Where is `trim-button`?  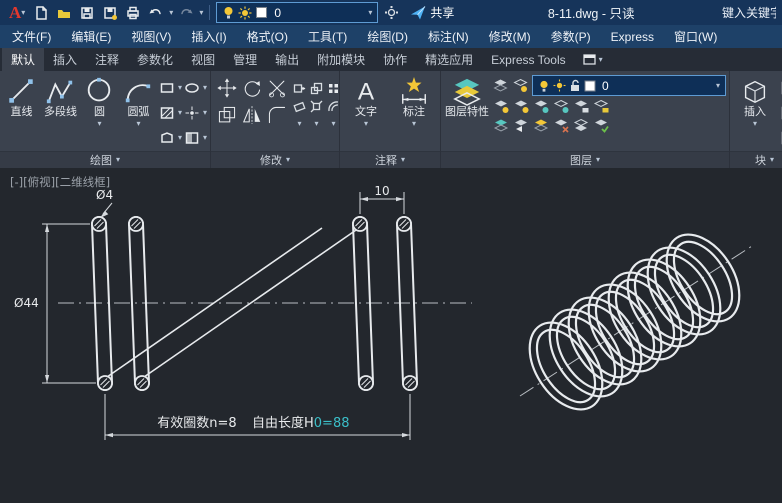 trim-button is located at coordinates (276, 87).